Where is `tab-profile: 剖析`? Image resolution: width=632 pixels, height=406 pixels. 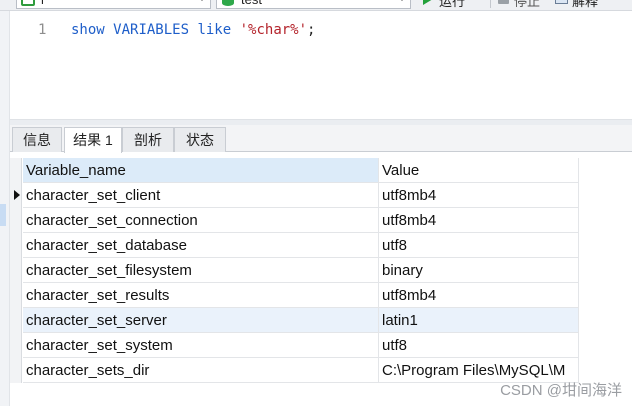 tab-profile: 剖析 is located at coordinates (148, 139).